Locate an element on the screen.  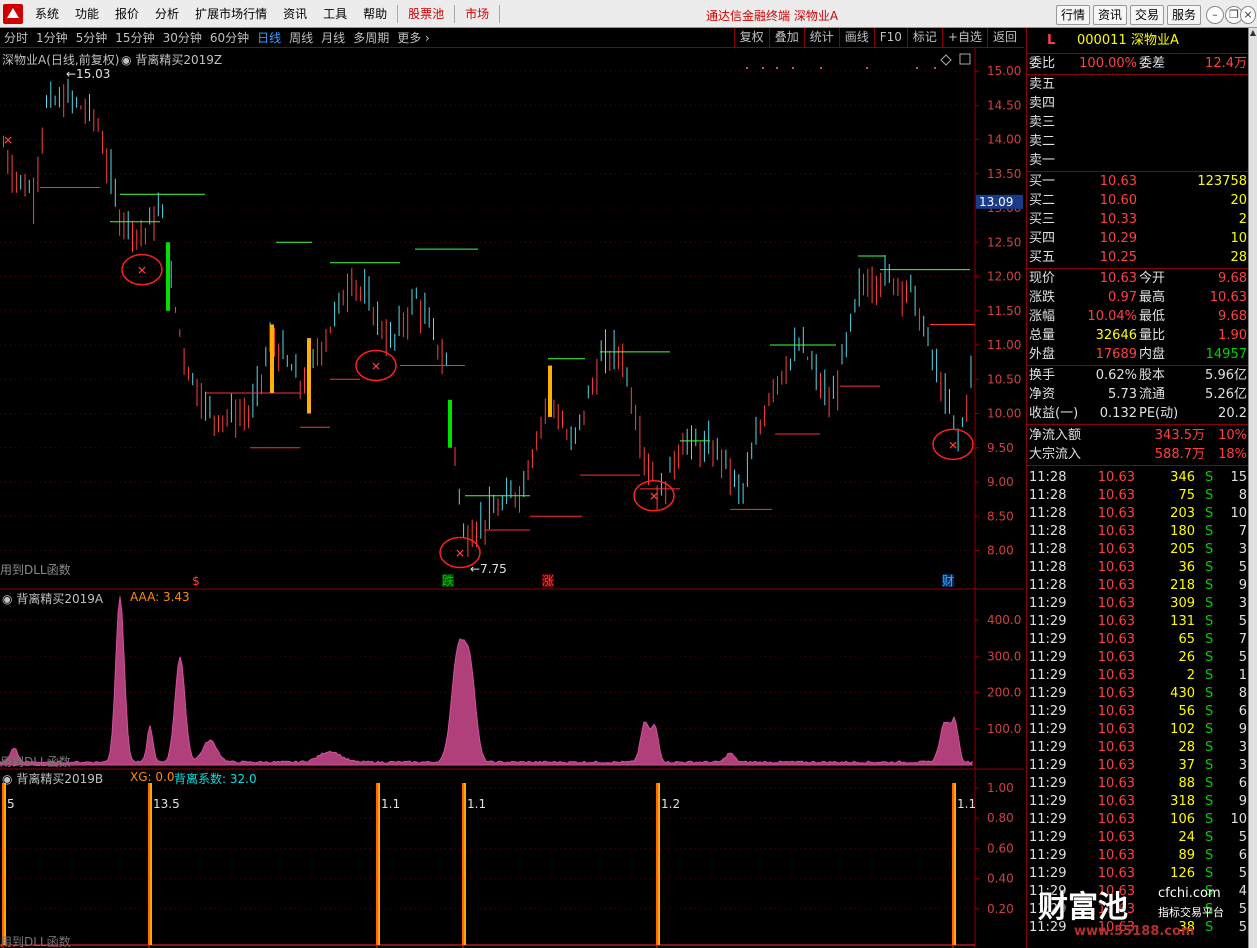
menu-function: 功能 is located at coordinates (87, 13).